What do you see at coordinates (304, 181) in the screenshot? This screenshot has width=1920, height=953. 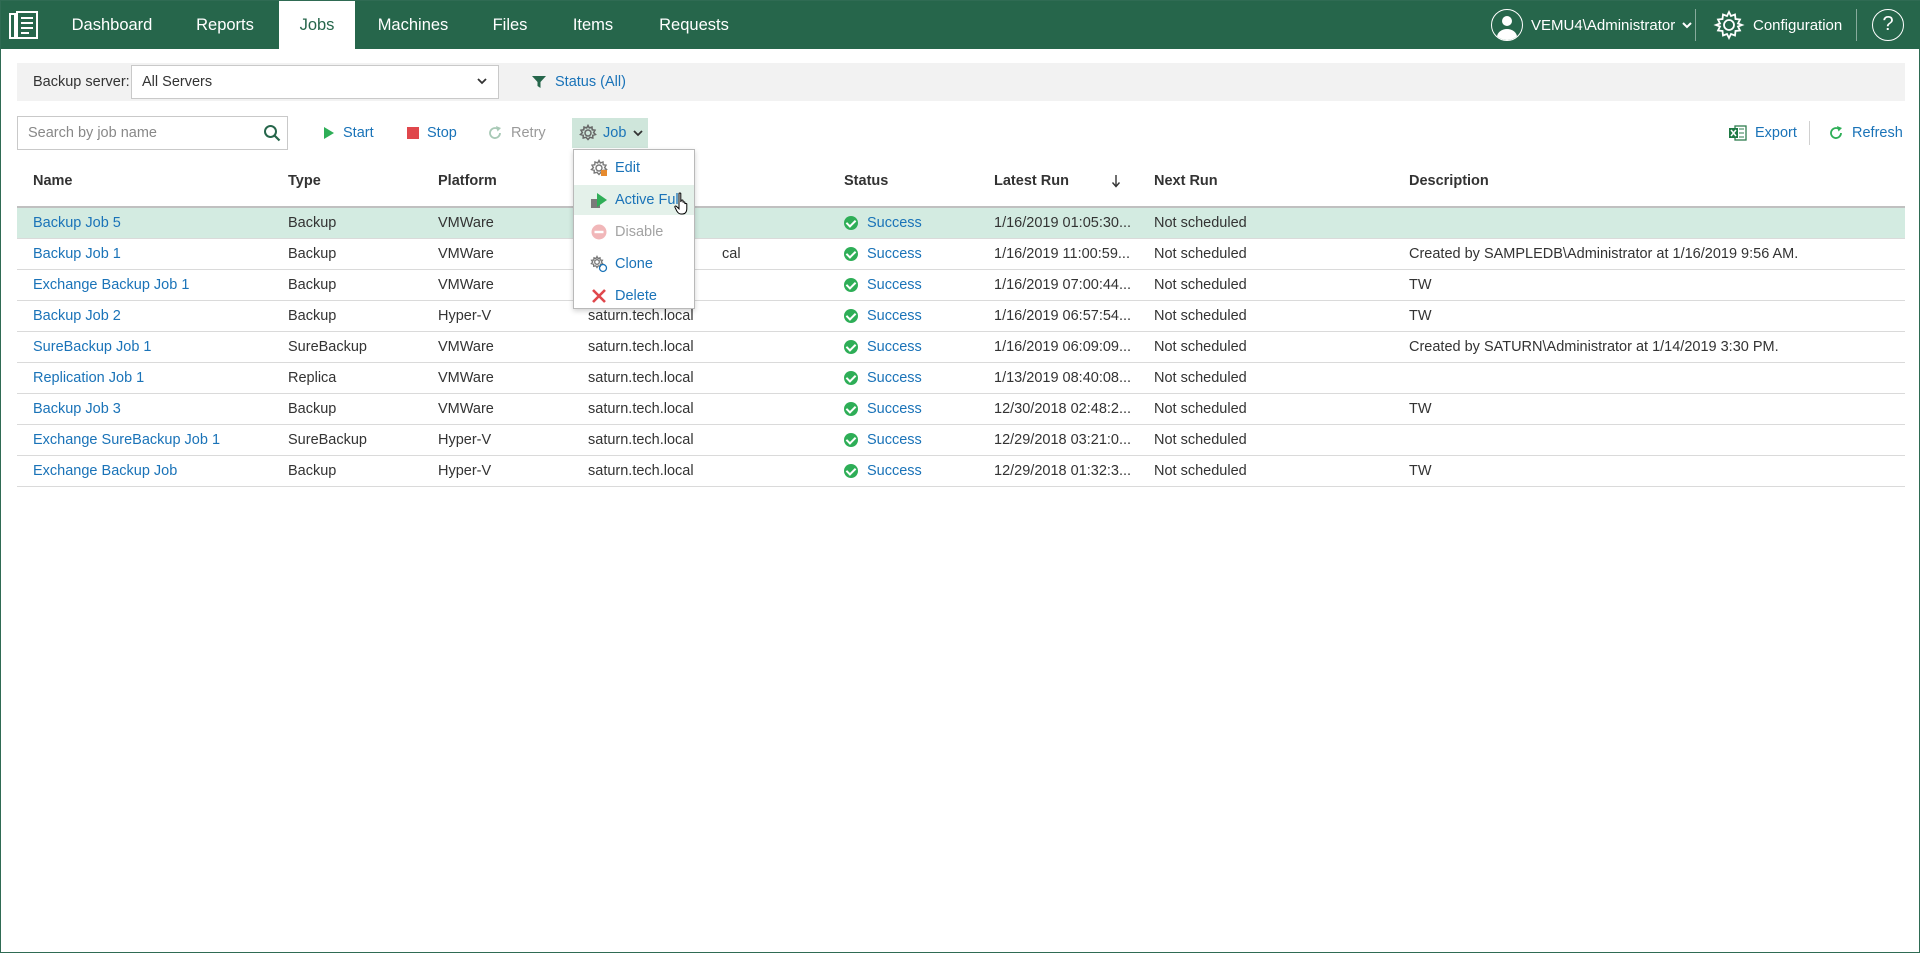 I see `column-header-type: Type` at bounding box center [304, 181].